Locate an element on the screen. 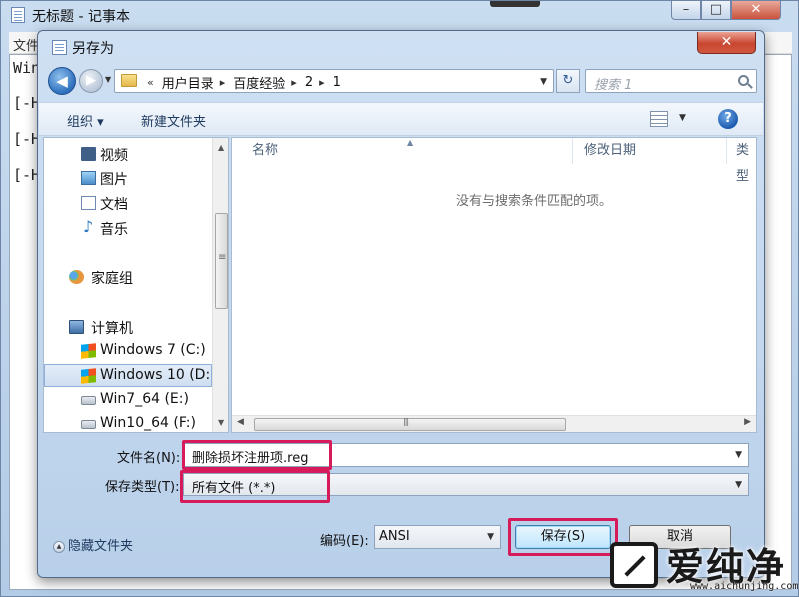 The width and height of the screenshot is (799, 597). watermark-logo is located at coordinates (634, 565).